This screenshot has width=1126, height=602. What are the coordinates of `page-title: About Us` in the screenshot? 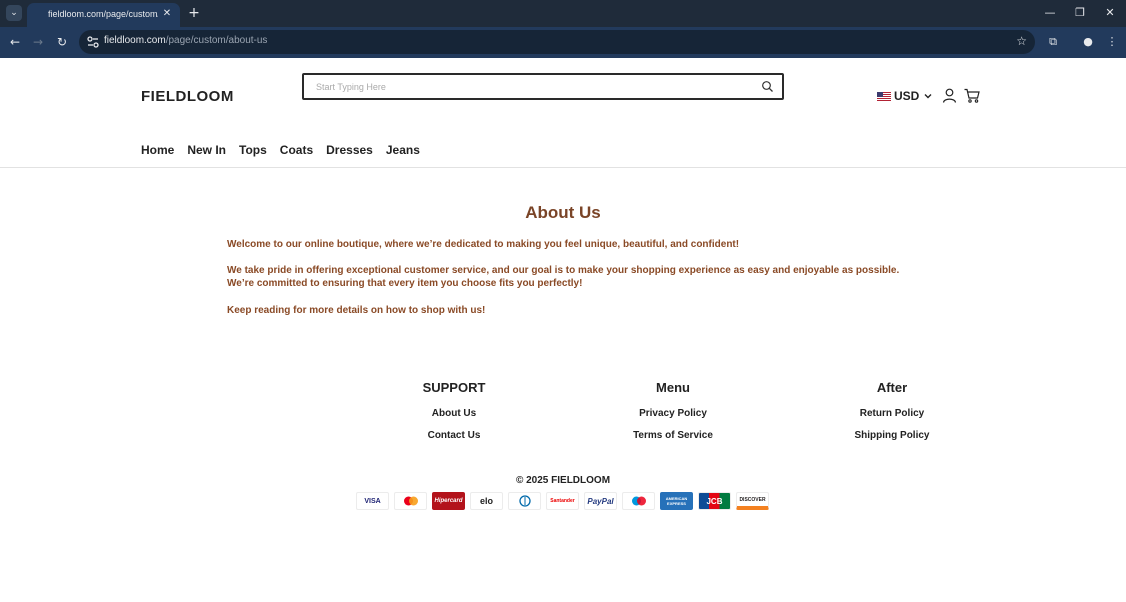 It's located at (563, 212).